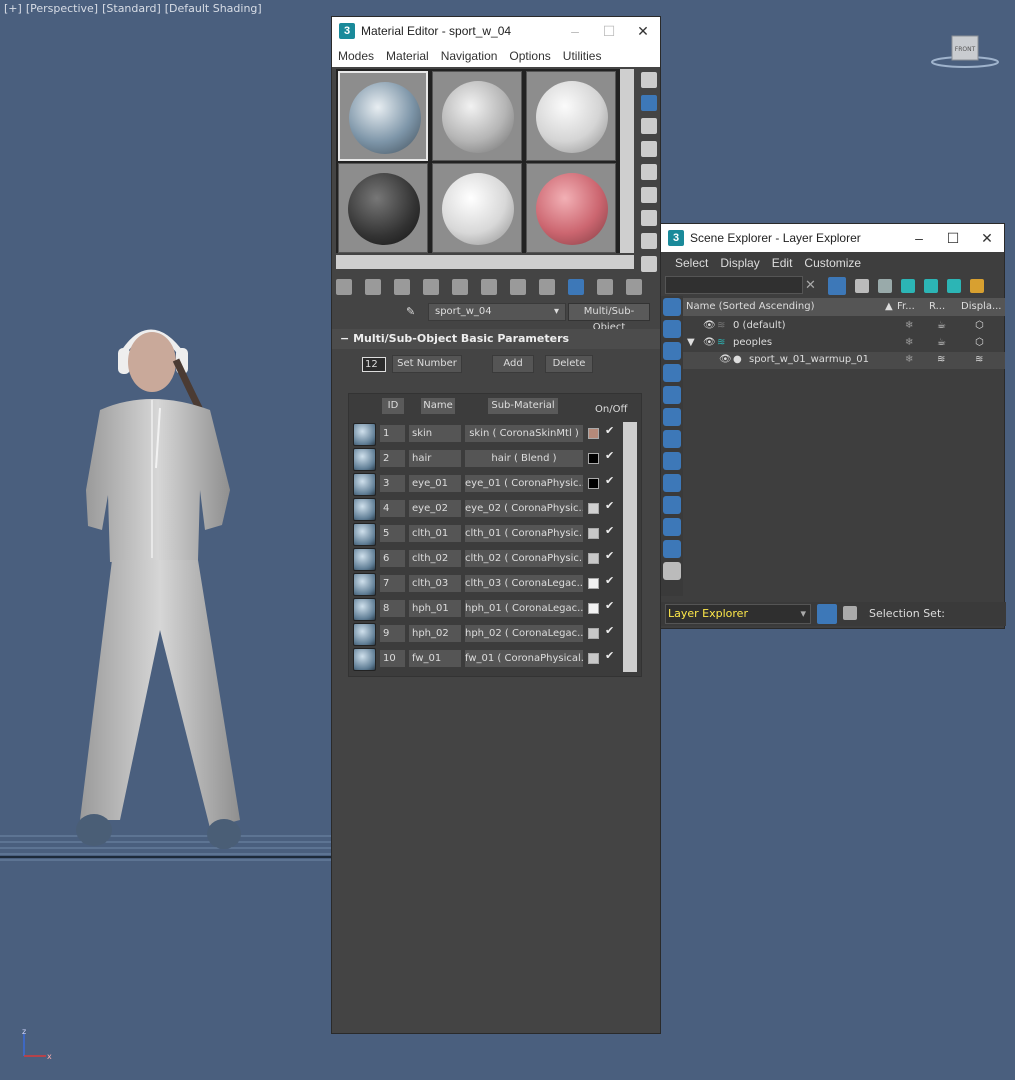  I want to click on show-in-viewport-icon, so click(547, 287).